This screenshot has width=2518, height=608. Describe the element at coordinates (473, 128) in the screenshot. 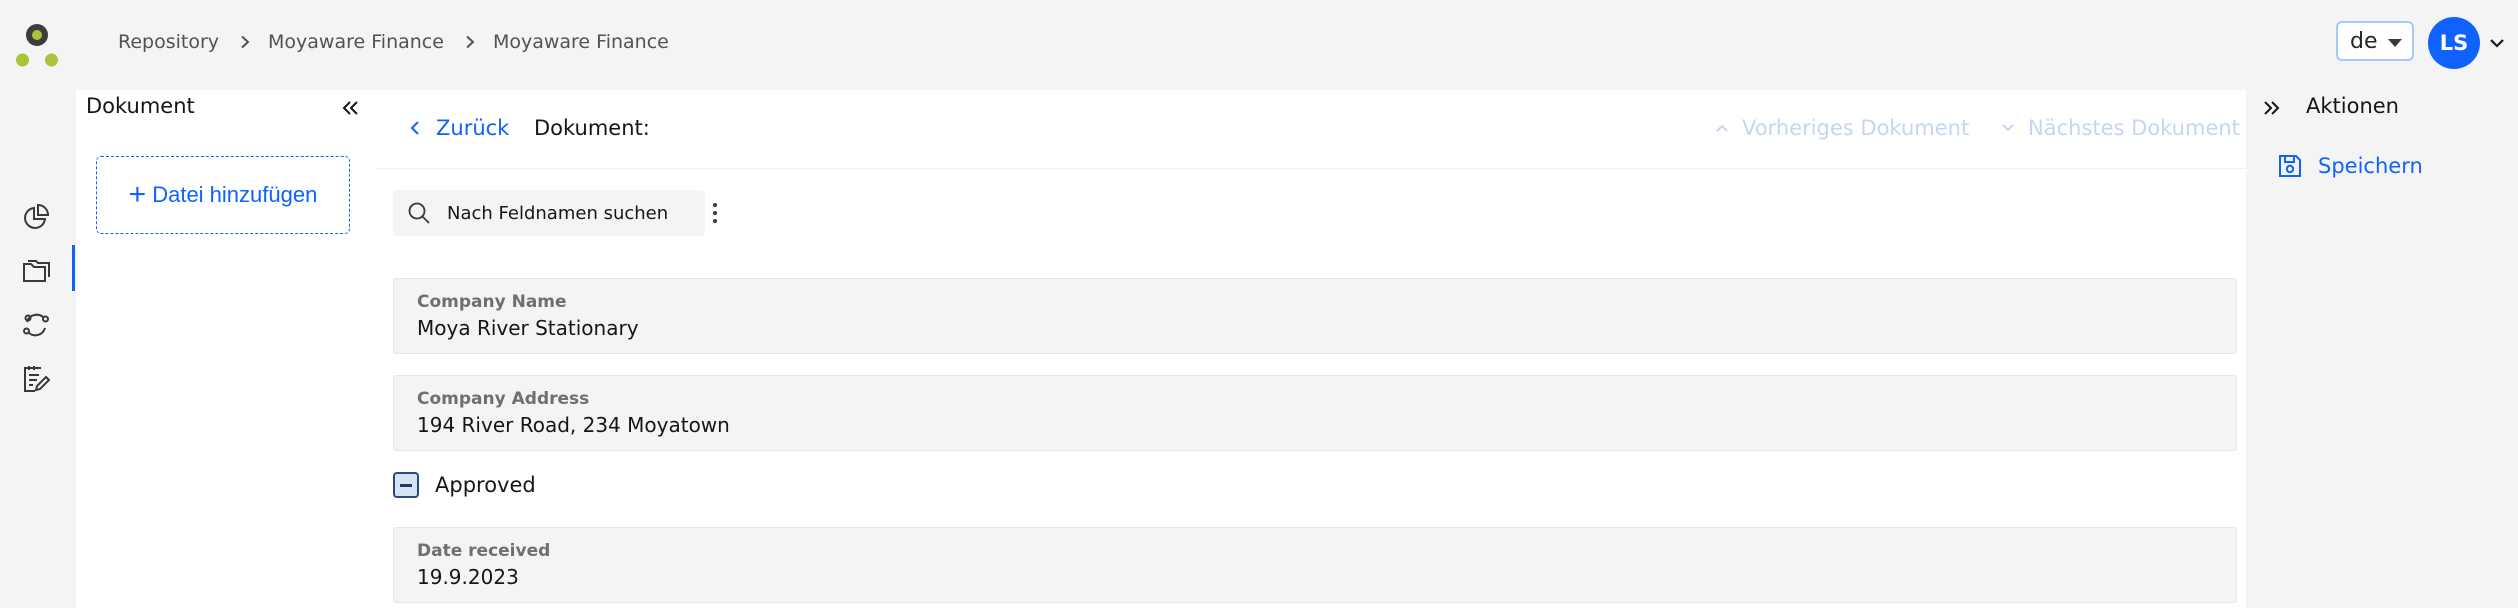

I see `back-label: Zurück` at that location.